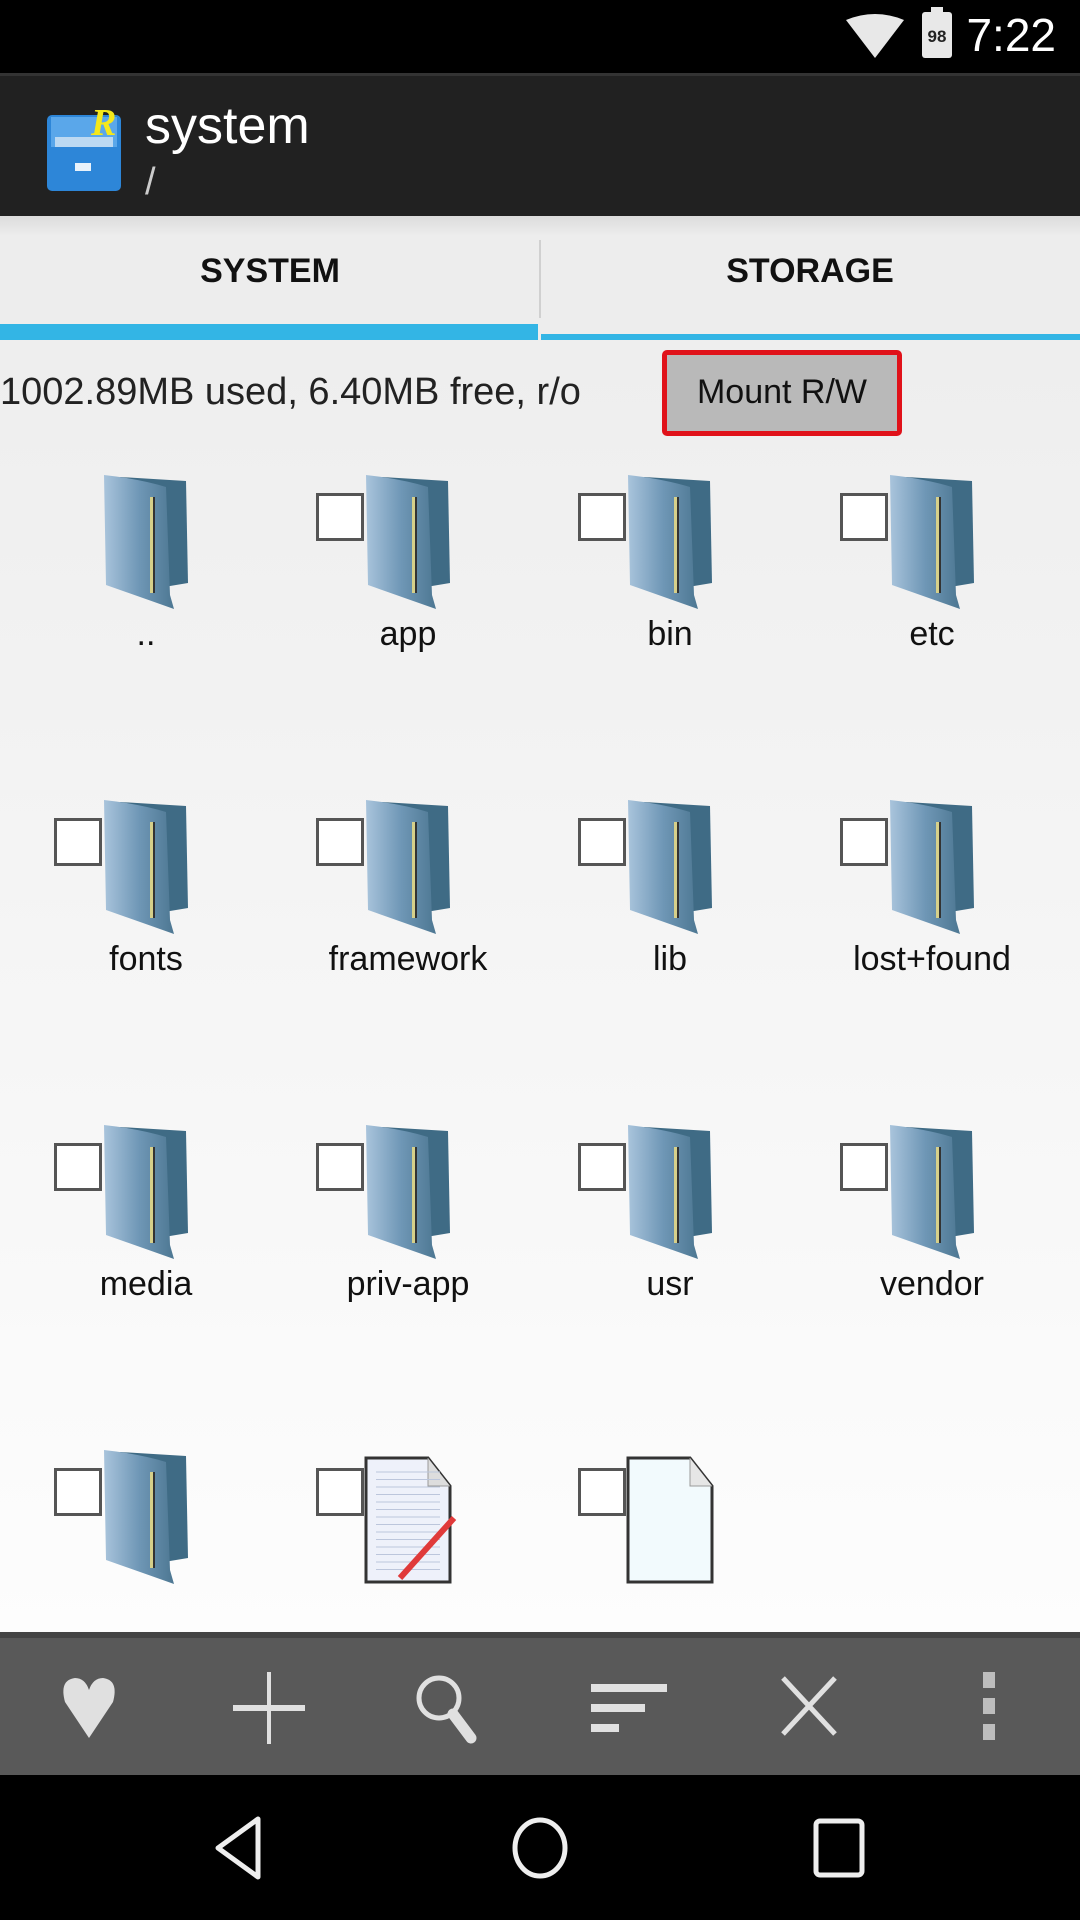  I want to click on item-label: priv-app, so click(408, 1284).